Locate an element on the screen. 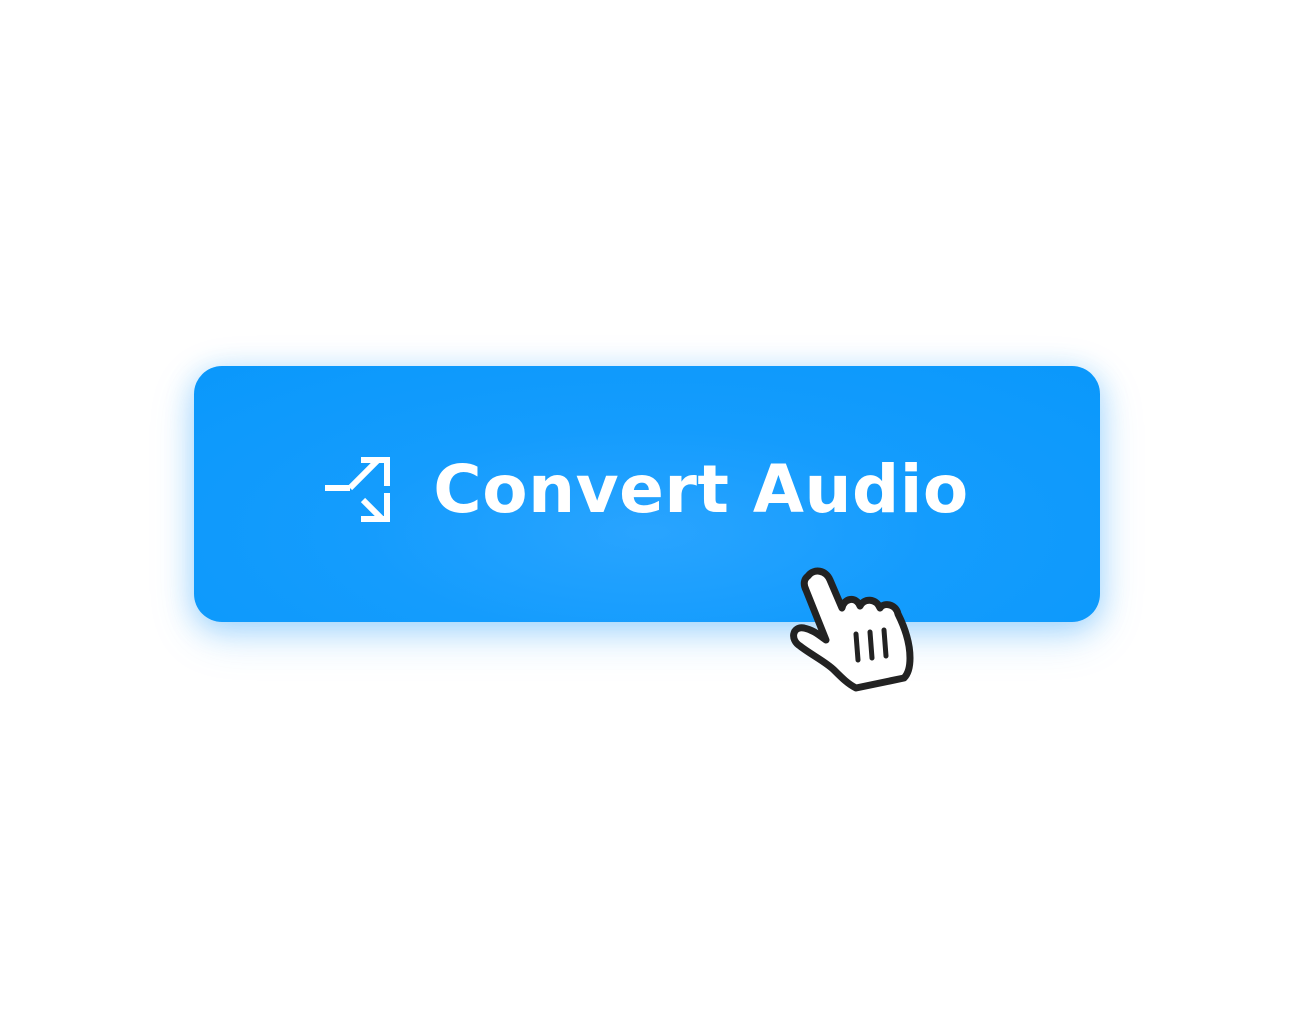  split-arrows-icon is located at coordinates (358, 490).